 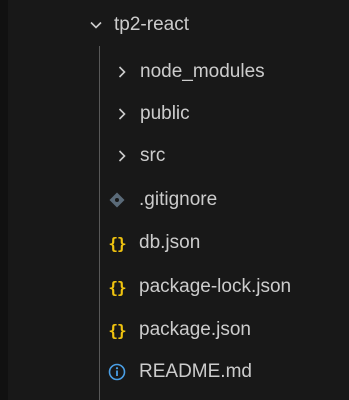 I want to click on tree-folder-label: tp2-react, so click(x=151, y=24).